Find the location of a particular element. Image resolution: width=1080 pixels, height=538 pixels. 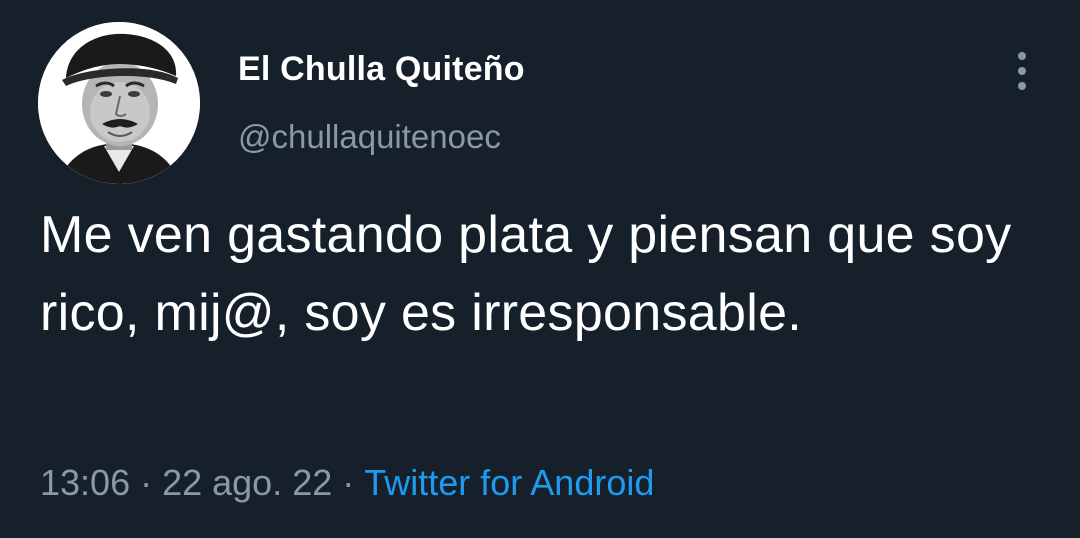

tweet-time: 13:06 is located at coordinates (85, 482).